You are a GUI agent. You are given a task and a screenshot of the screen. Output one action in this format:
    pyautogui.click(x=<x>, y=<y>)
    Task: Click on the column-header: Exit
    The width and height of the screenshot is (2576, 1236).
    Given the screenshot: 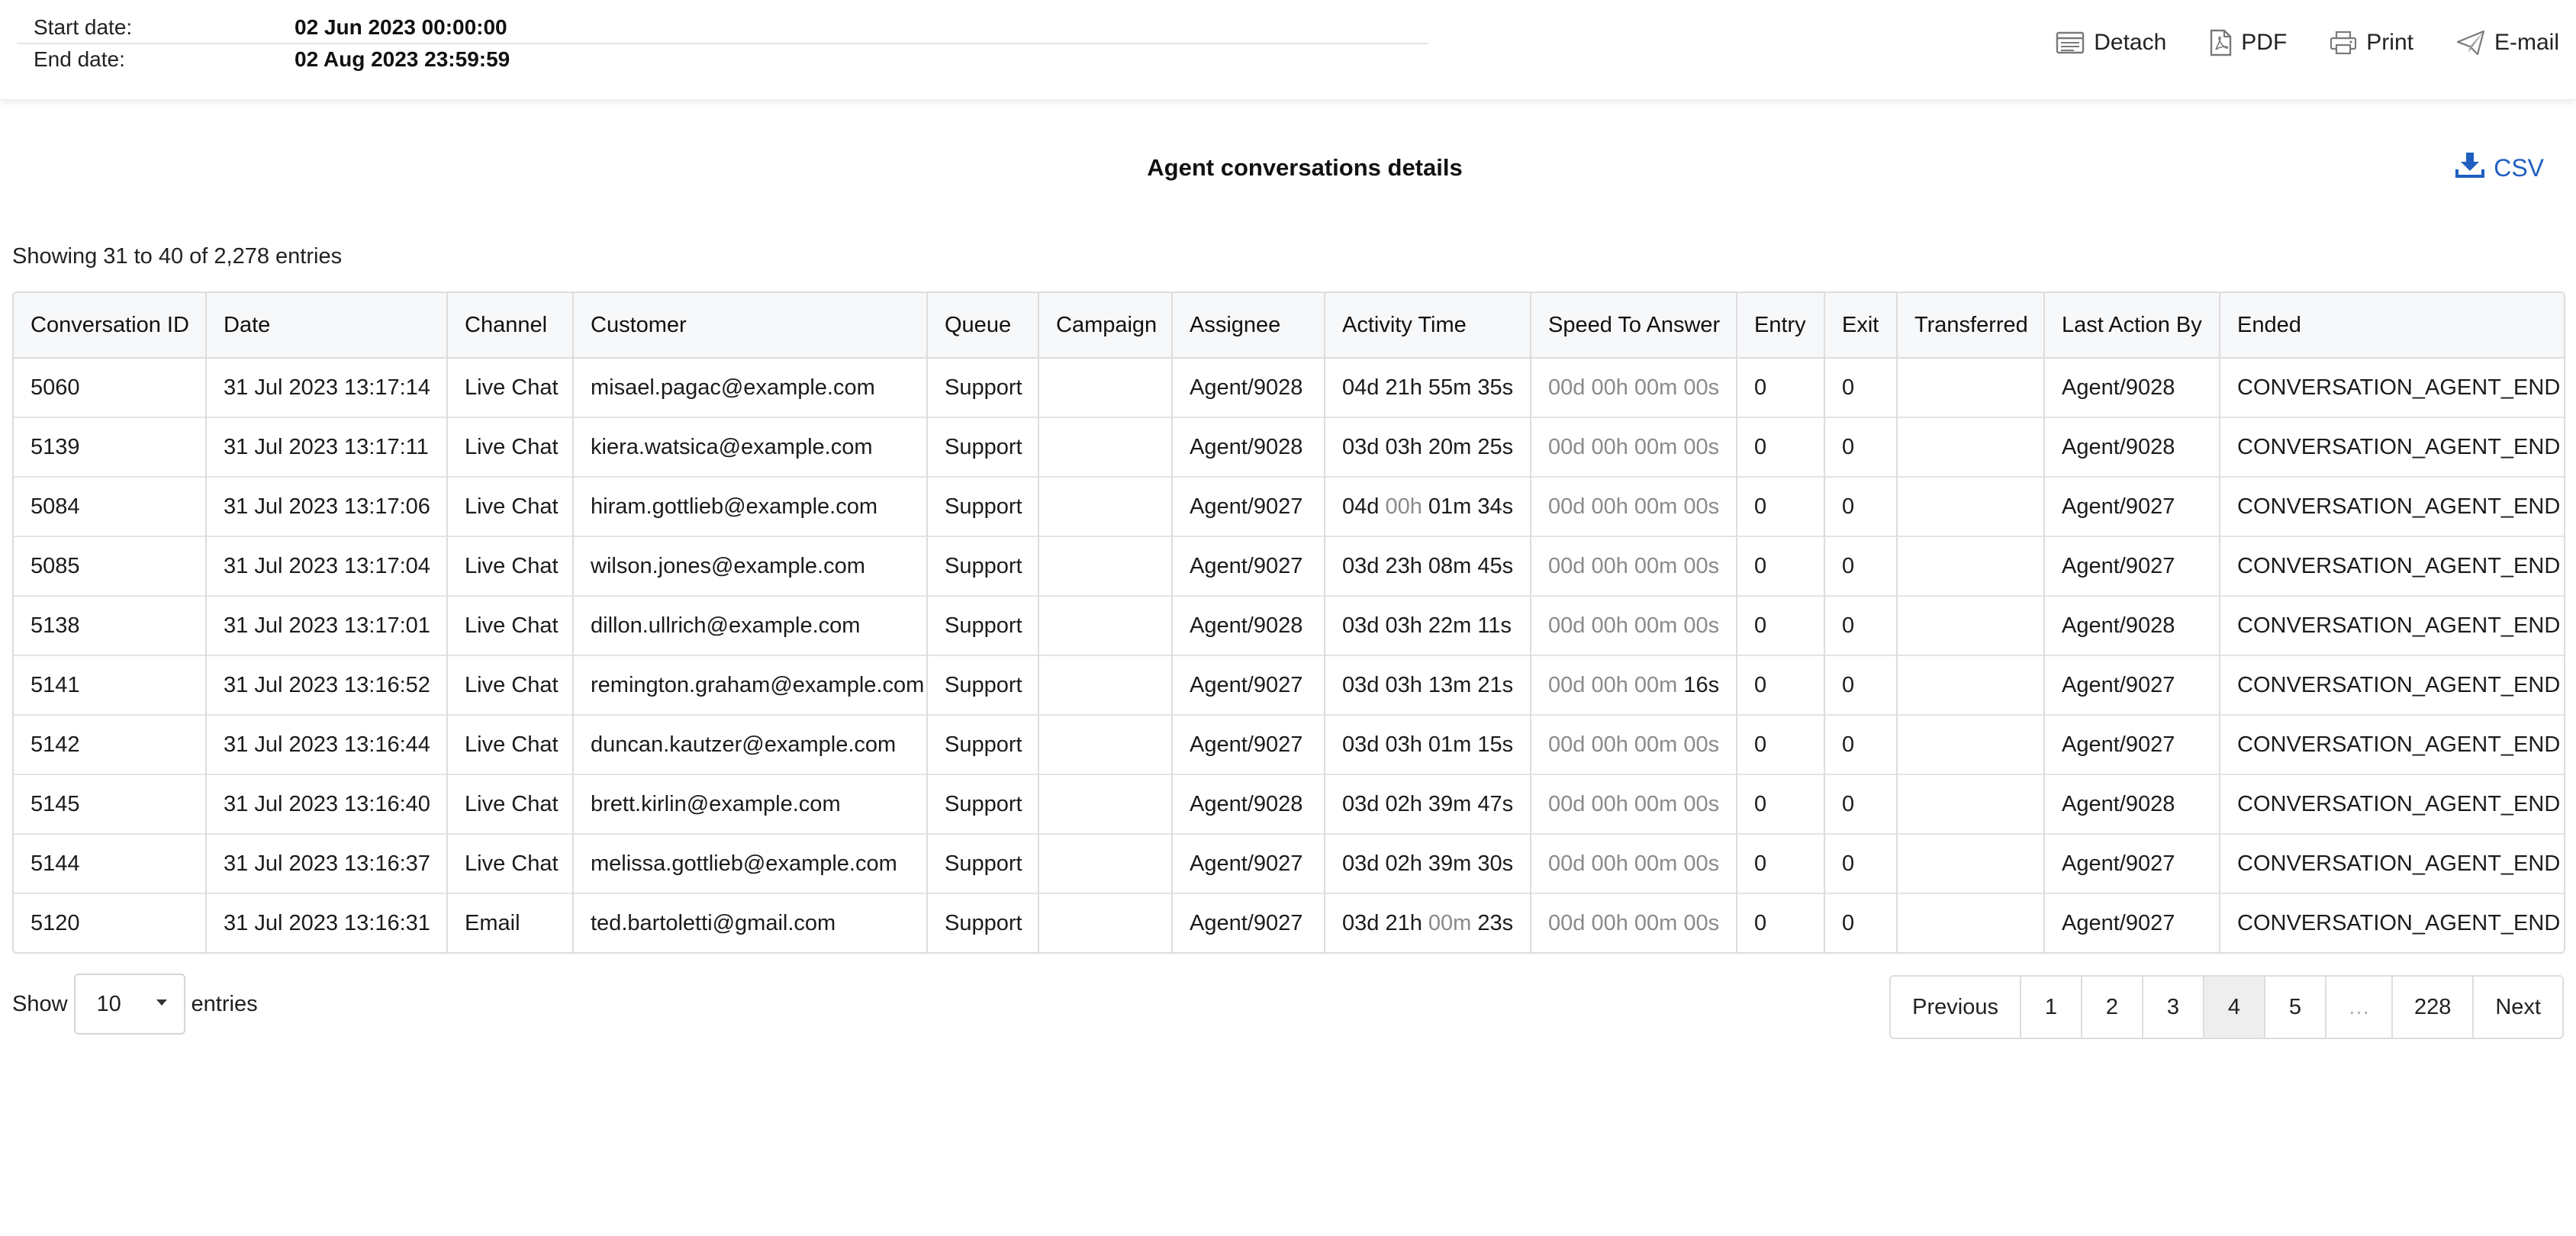 What is the action you would take?
    pyautogui.click(x=1860, y=326)
    